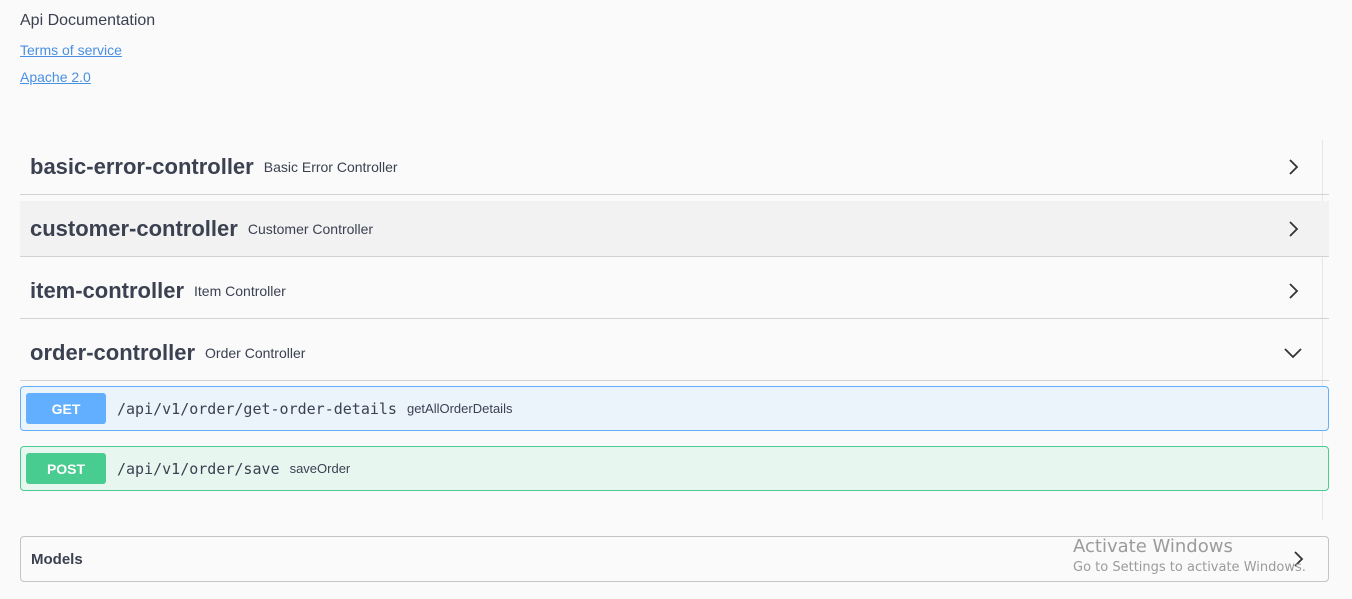 Image resolution: width=1352 pixels, height=599 pixels. What do you see at coordinates (113, 352) in the screenshot?
I see `tag-name: order-controller` at bounding box center [113, 352].